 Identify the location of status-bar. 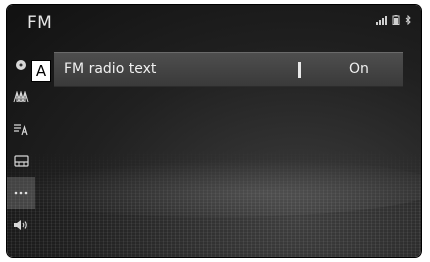
(393, 20).